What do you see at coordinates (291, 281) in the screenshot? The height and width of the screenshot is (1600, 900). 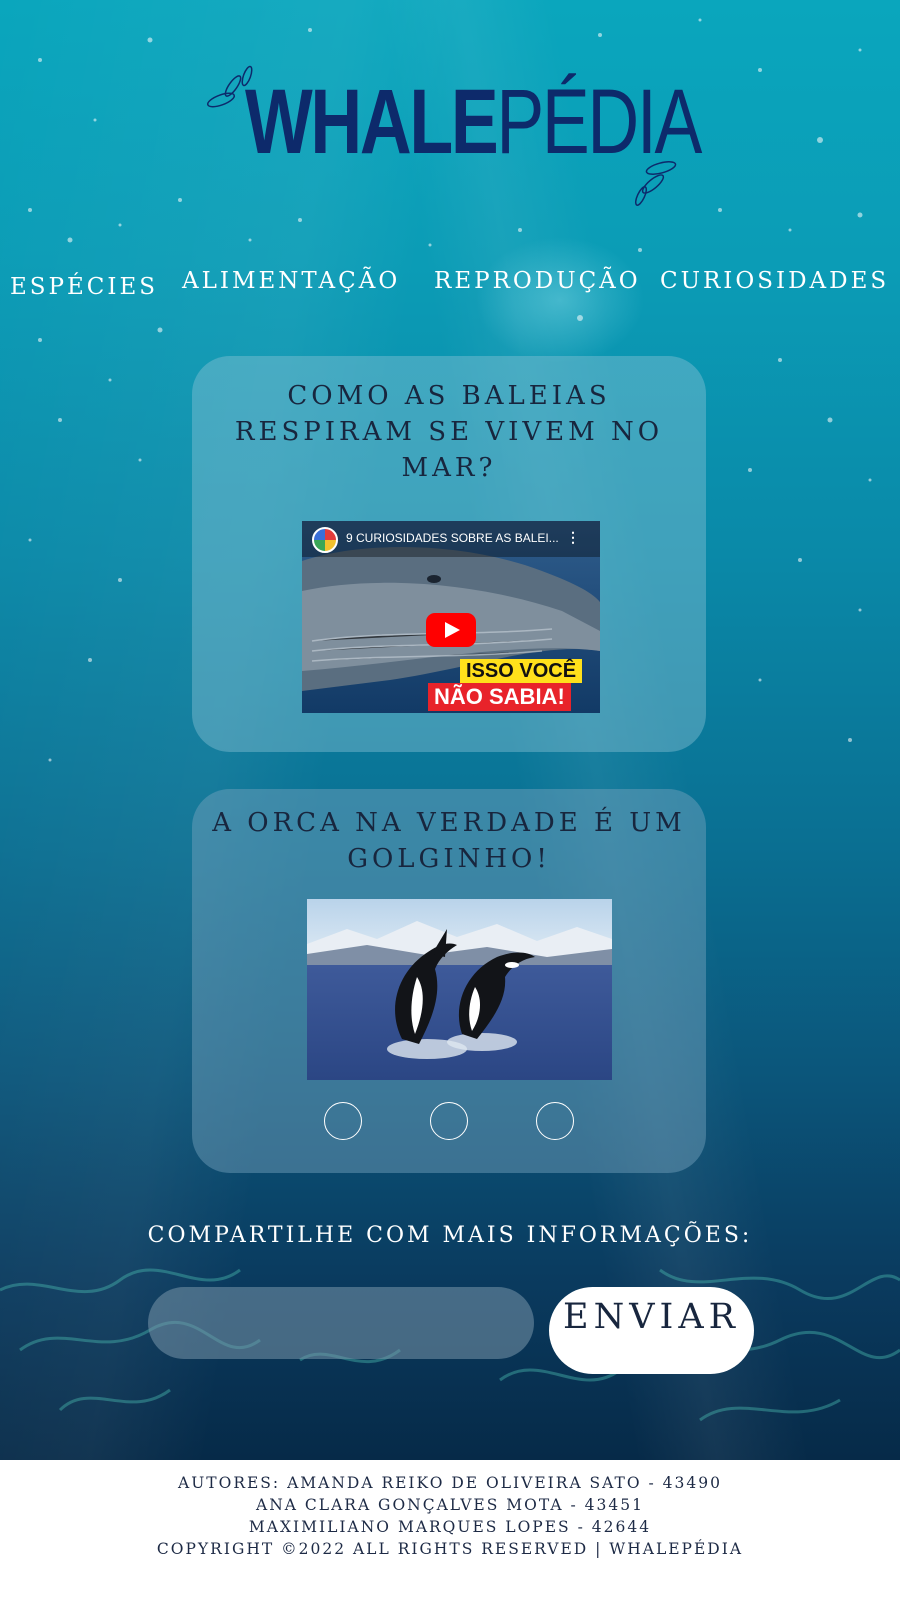 I see `nav-item-alimentacao: ALIMENTAÇÃO` at bounding box center [291, 281].